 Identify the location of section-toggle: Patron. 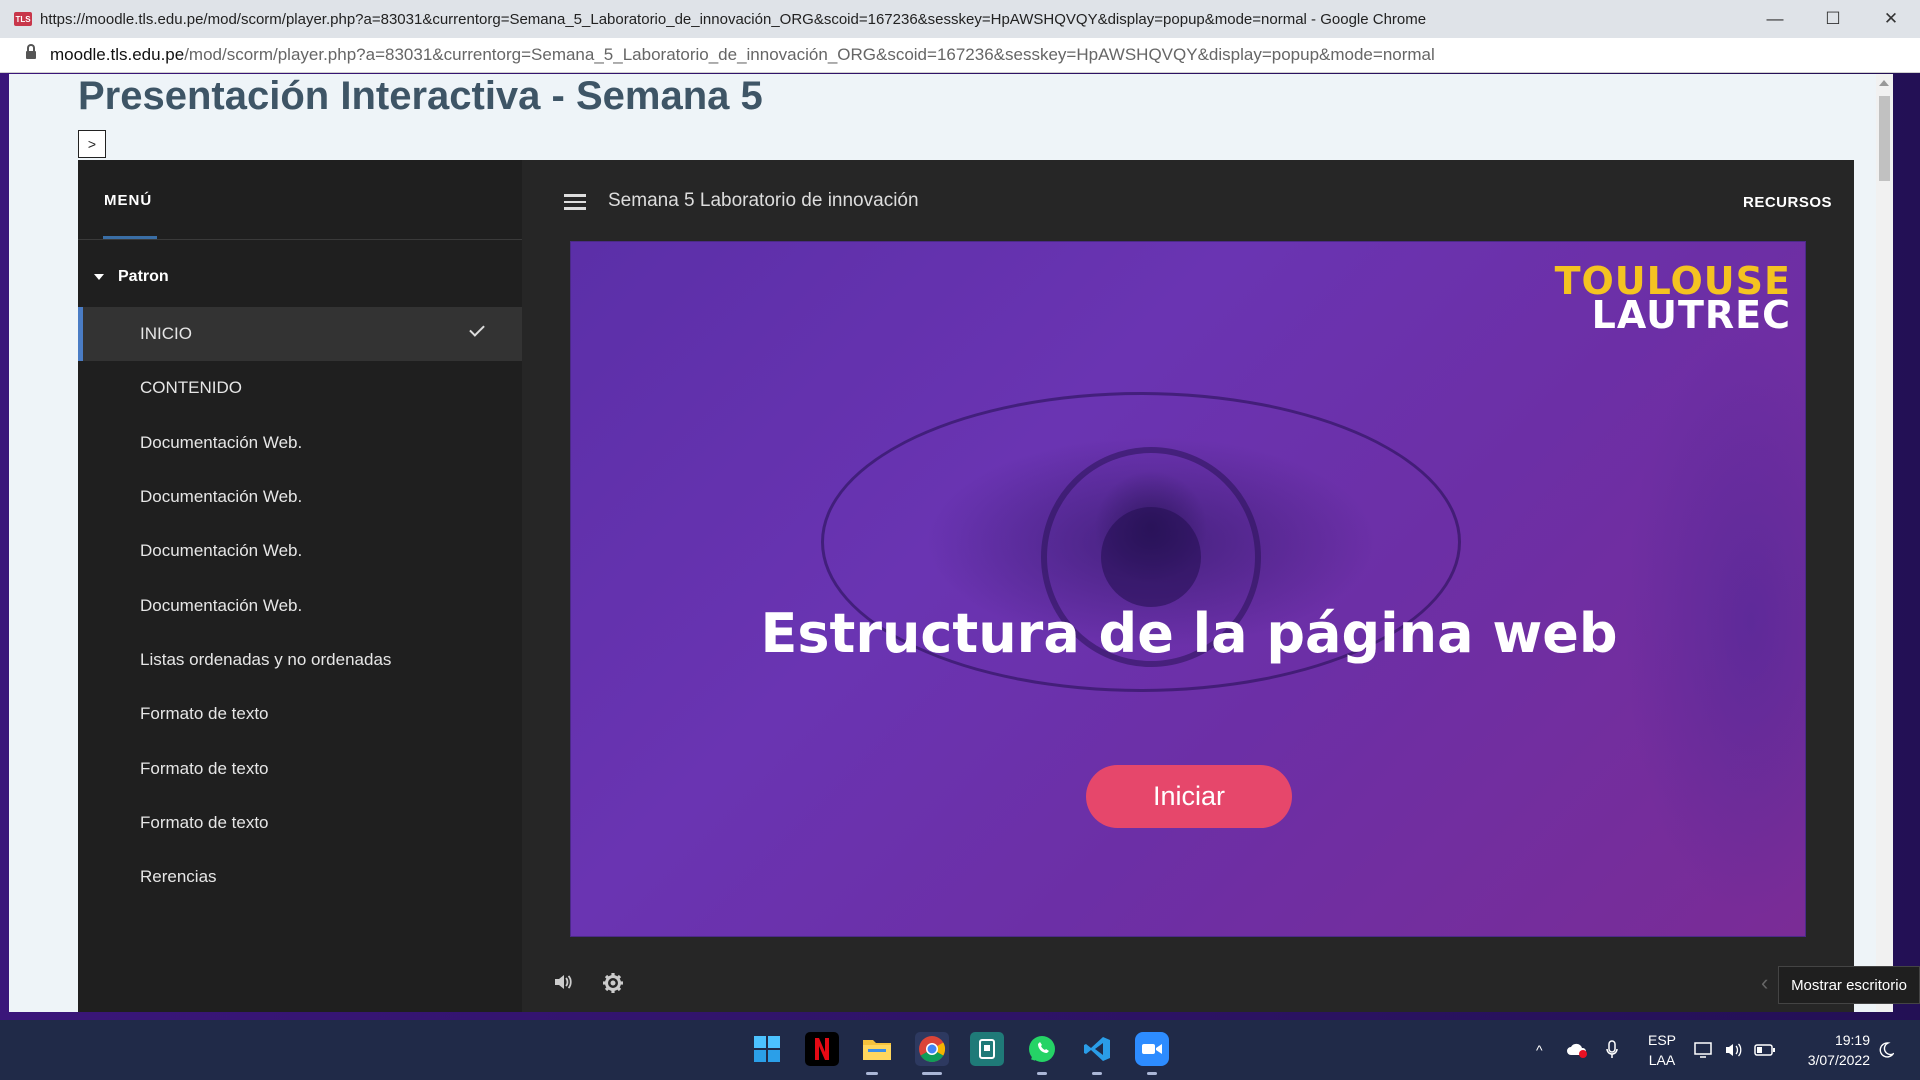
(131, 277).